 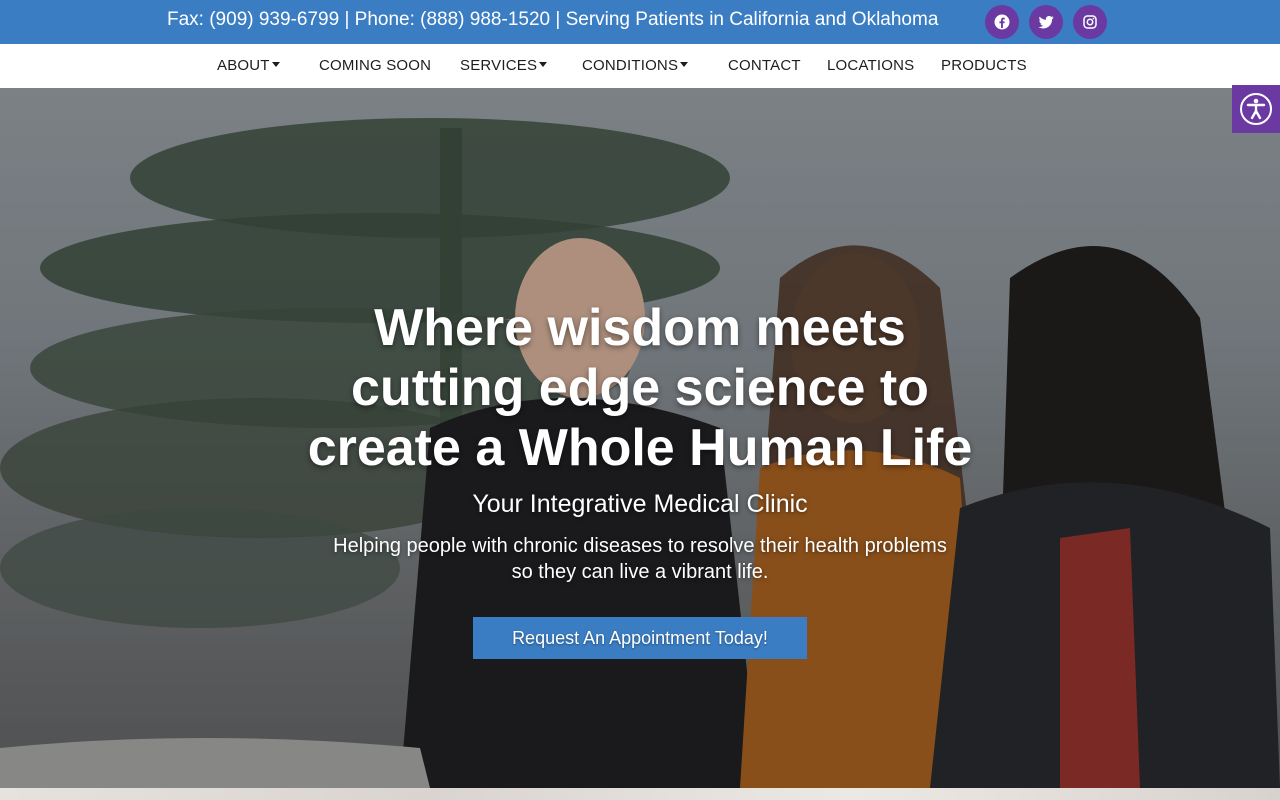 I want to click on hero-subheading: Your Integrative Medical Clinic, so click(x=640, y=504).